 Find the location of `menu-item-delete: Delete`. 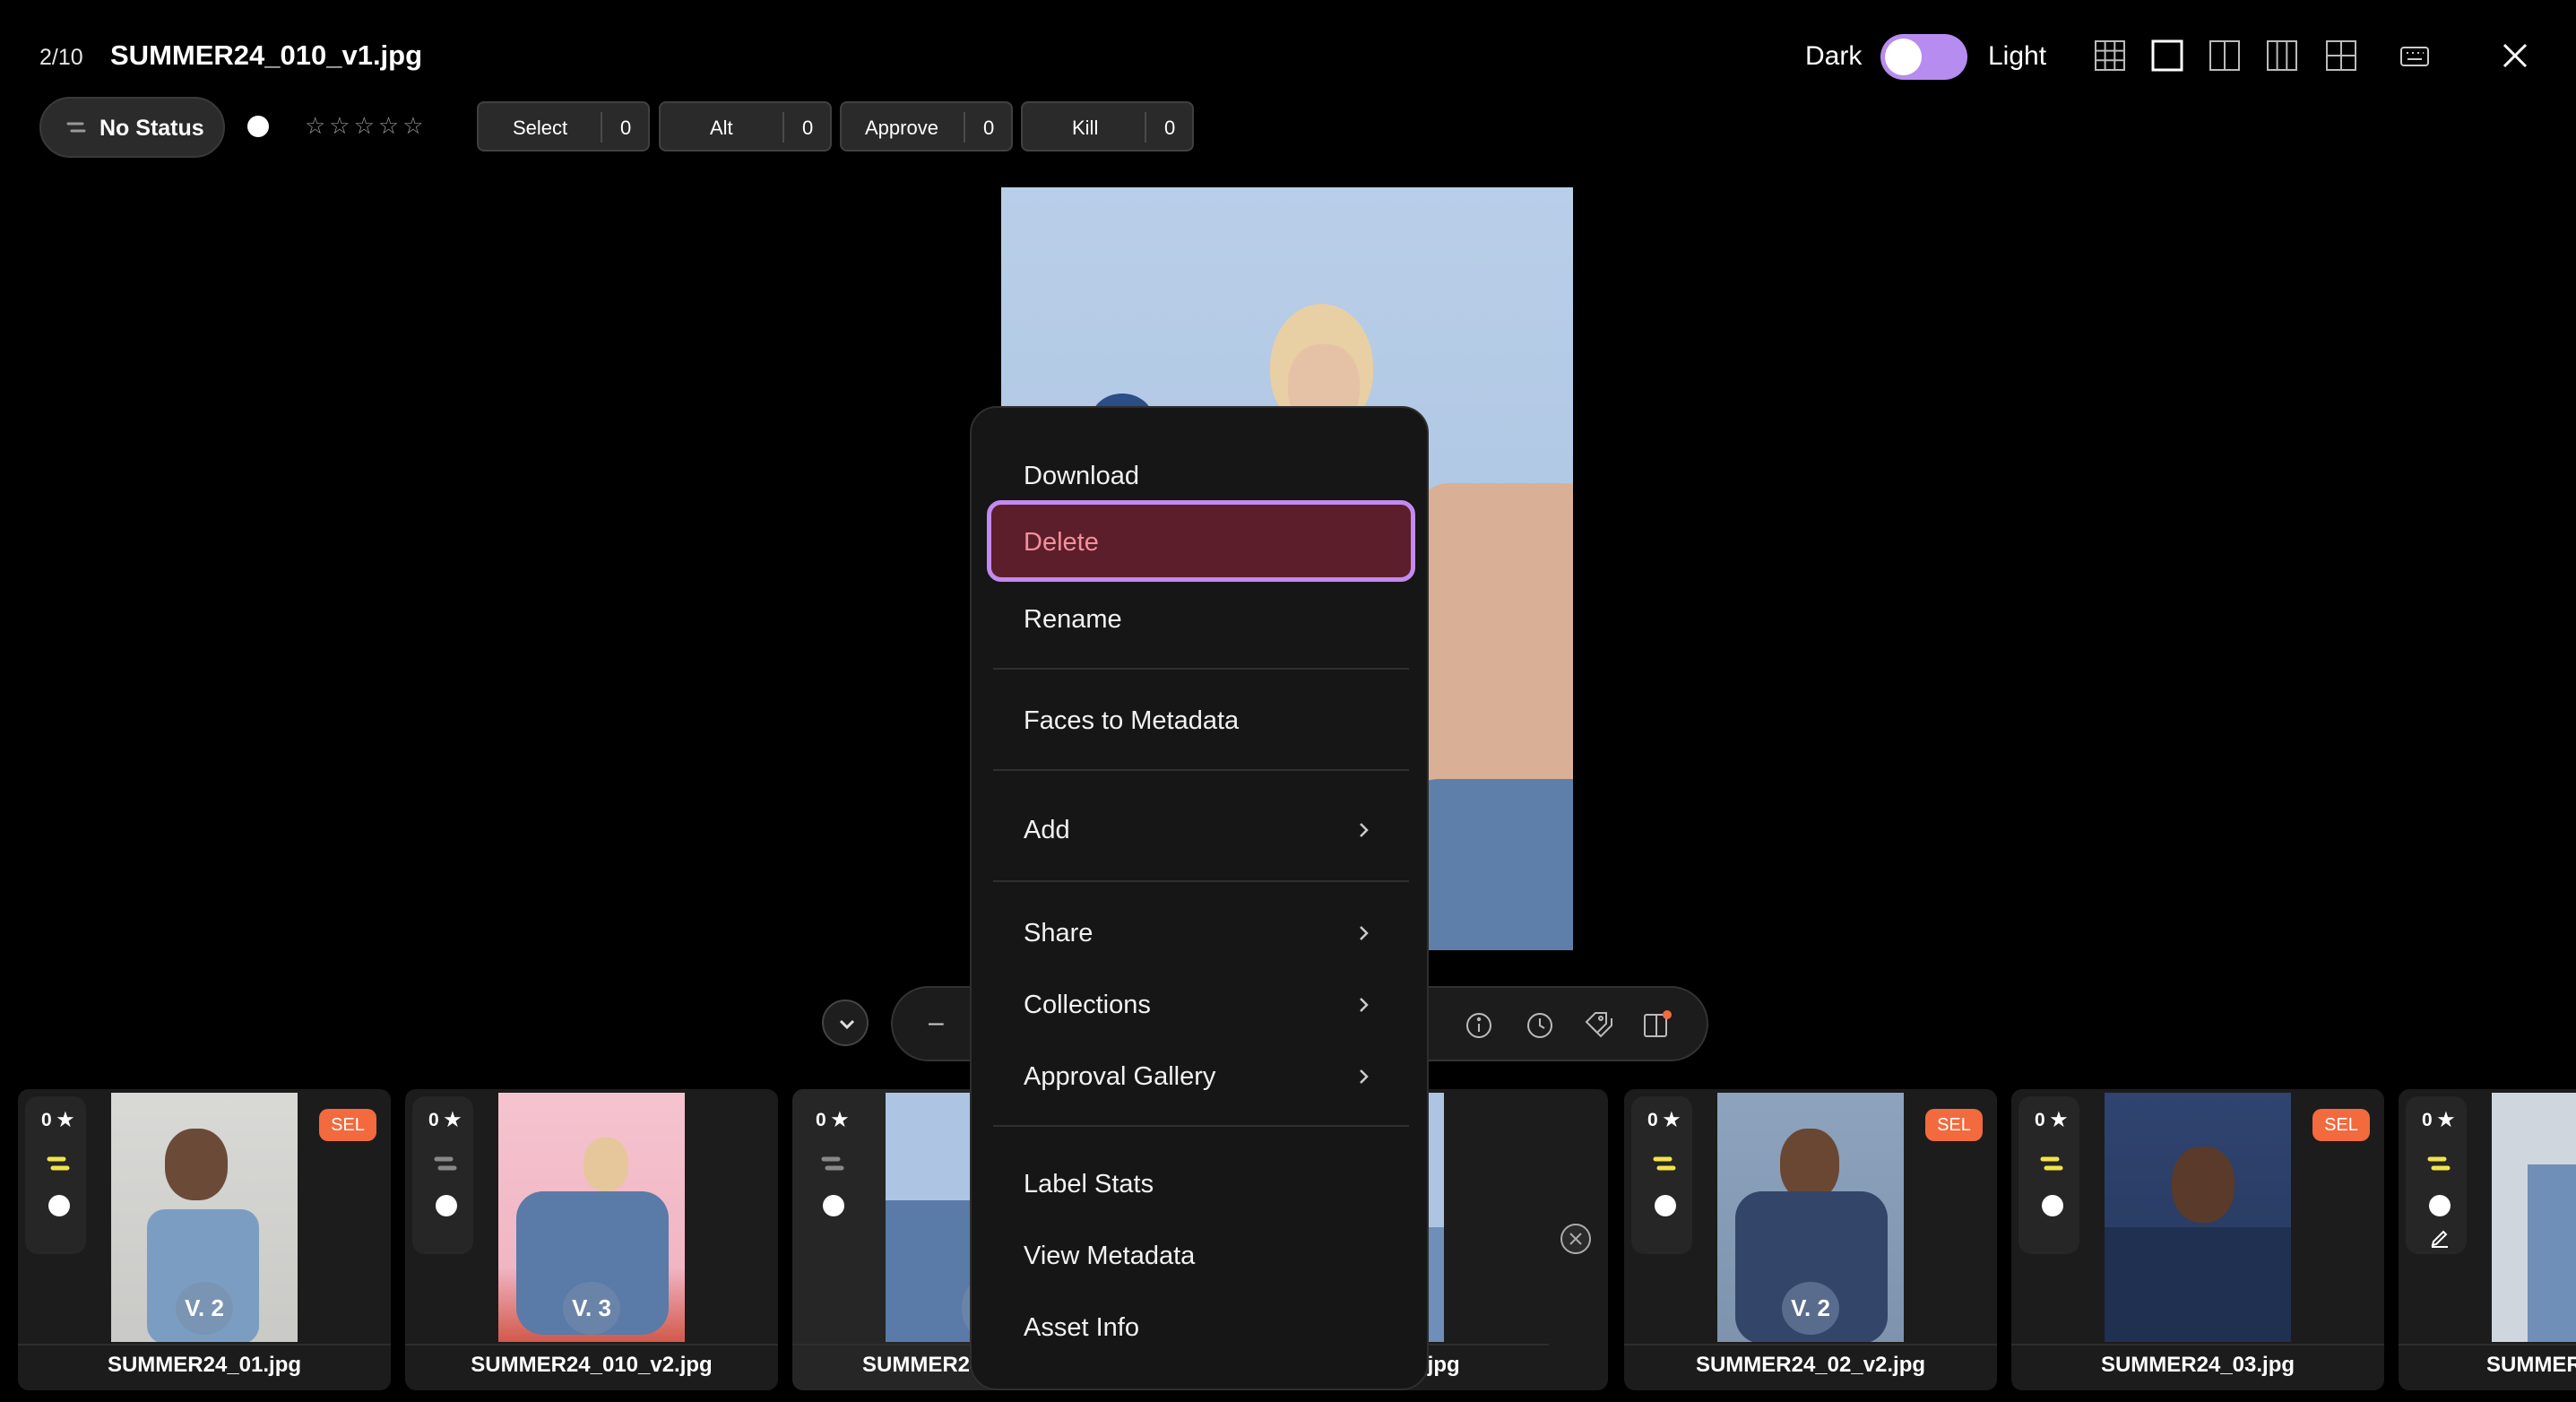

menu-item-delete: Delete is located at coordinates (1201, 541).